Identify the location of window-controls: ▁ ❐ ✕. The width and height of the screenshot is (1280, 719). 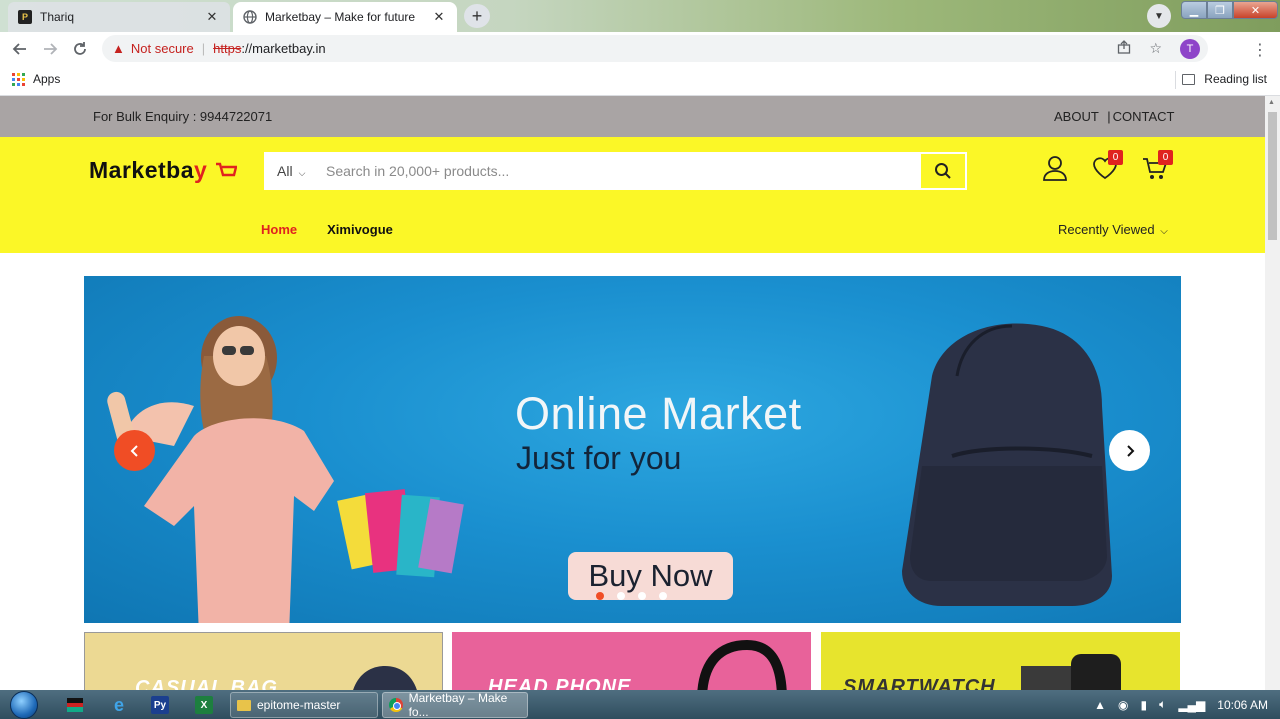
(1229, 10).